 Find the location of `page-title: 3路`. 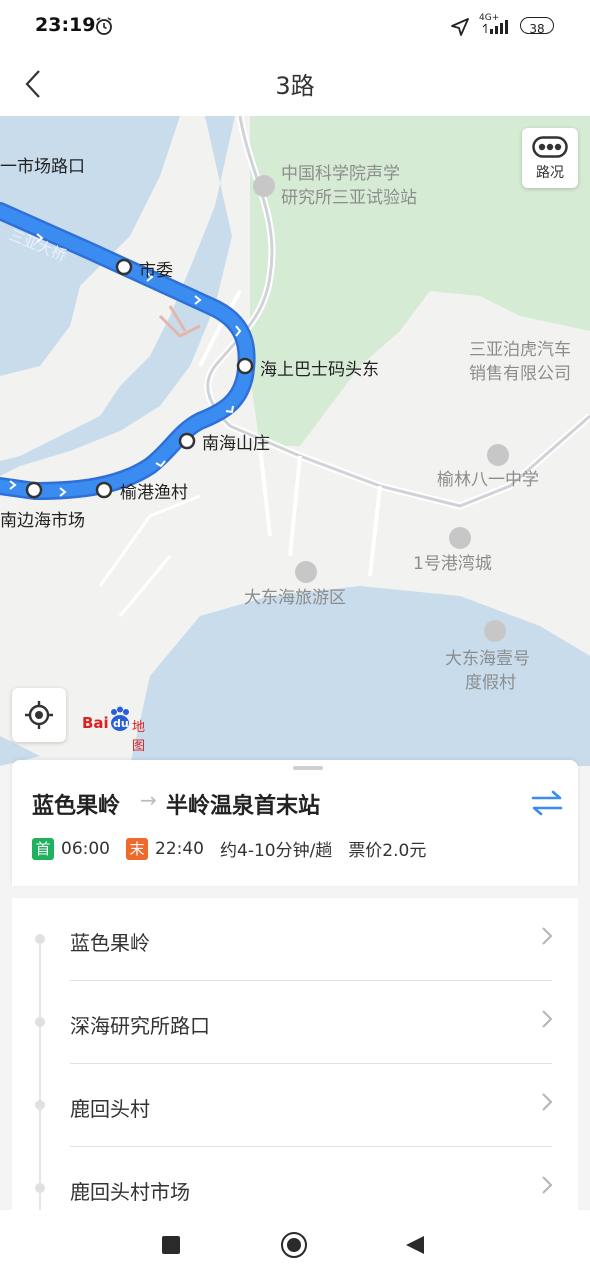

page-title: 3路 is located at coordinates (295, 86).